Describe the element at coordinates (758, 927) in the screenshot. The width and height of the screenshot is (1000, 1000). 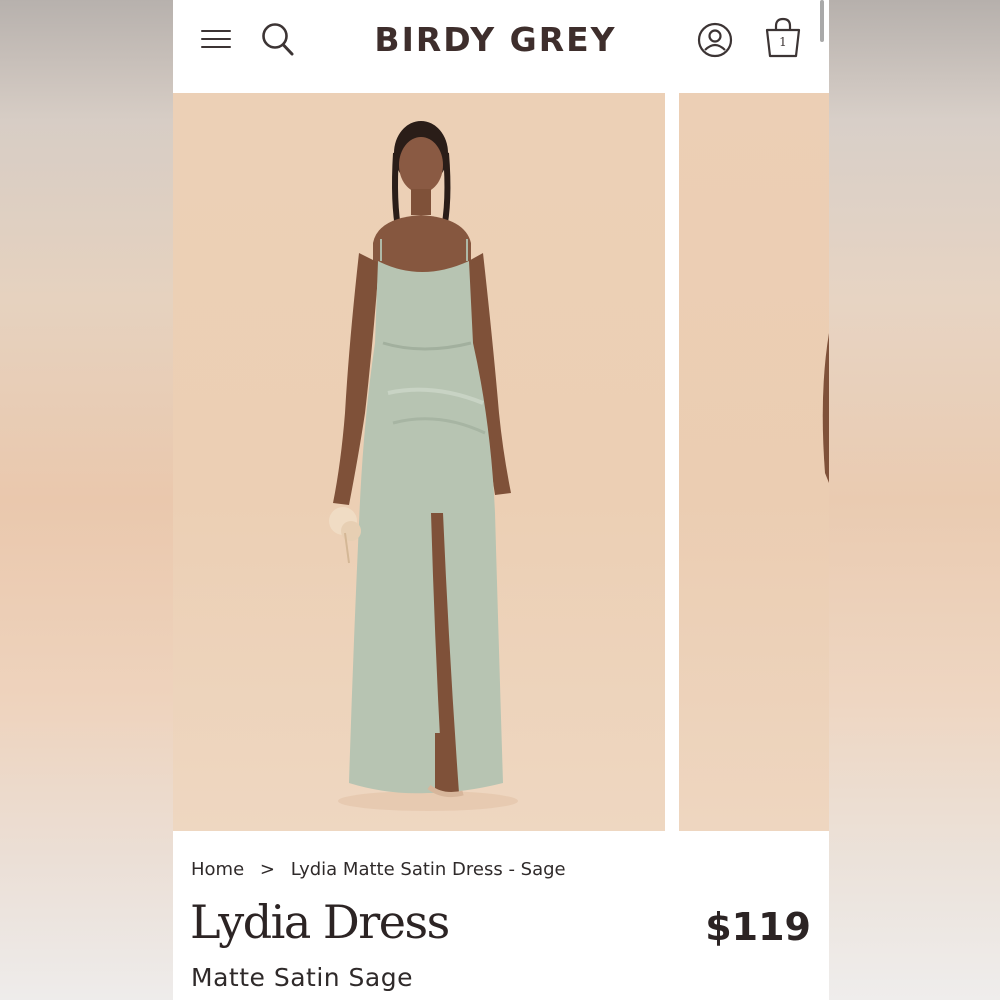
I see `product-price: $119` at that location.